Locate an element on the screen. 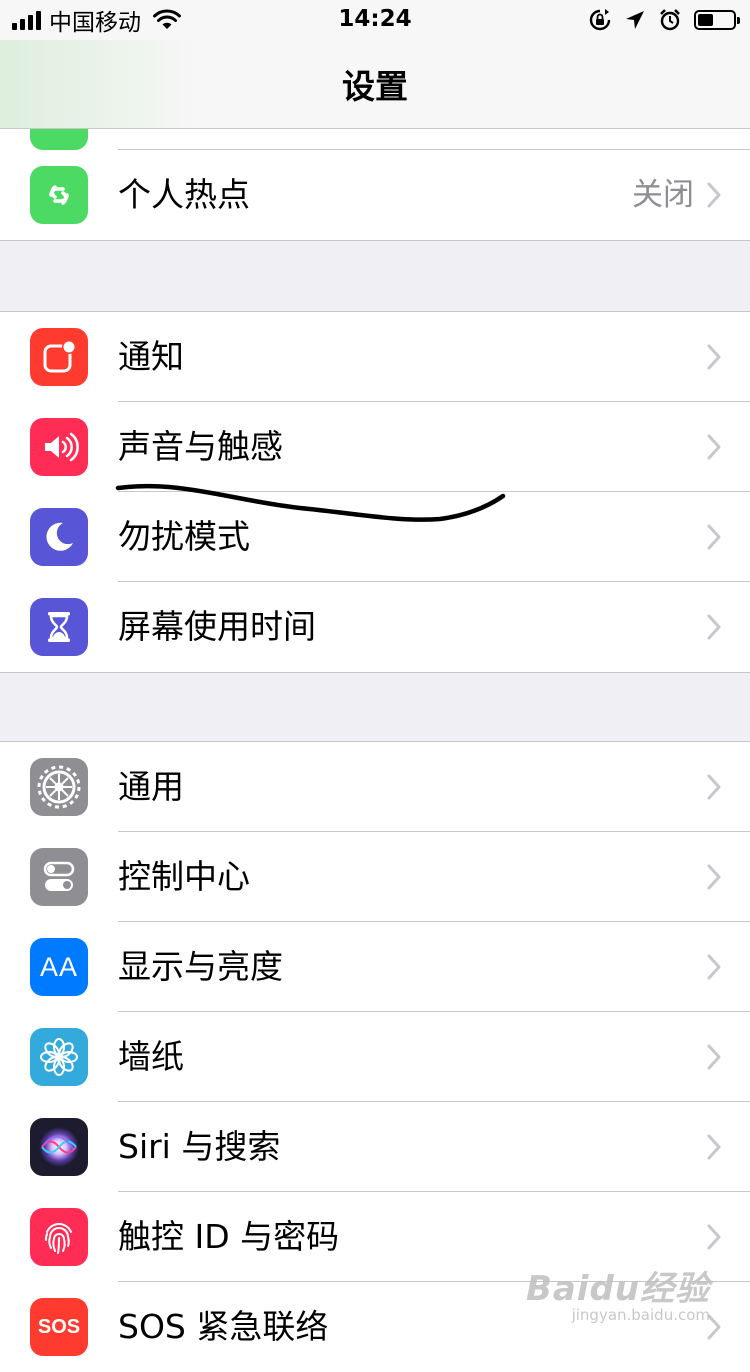 The width and height of the screenshot is (750, 1372). settings-row-label: 勿扰模式 is located at coordinates (184, 536).